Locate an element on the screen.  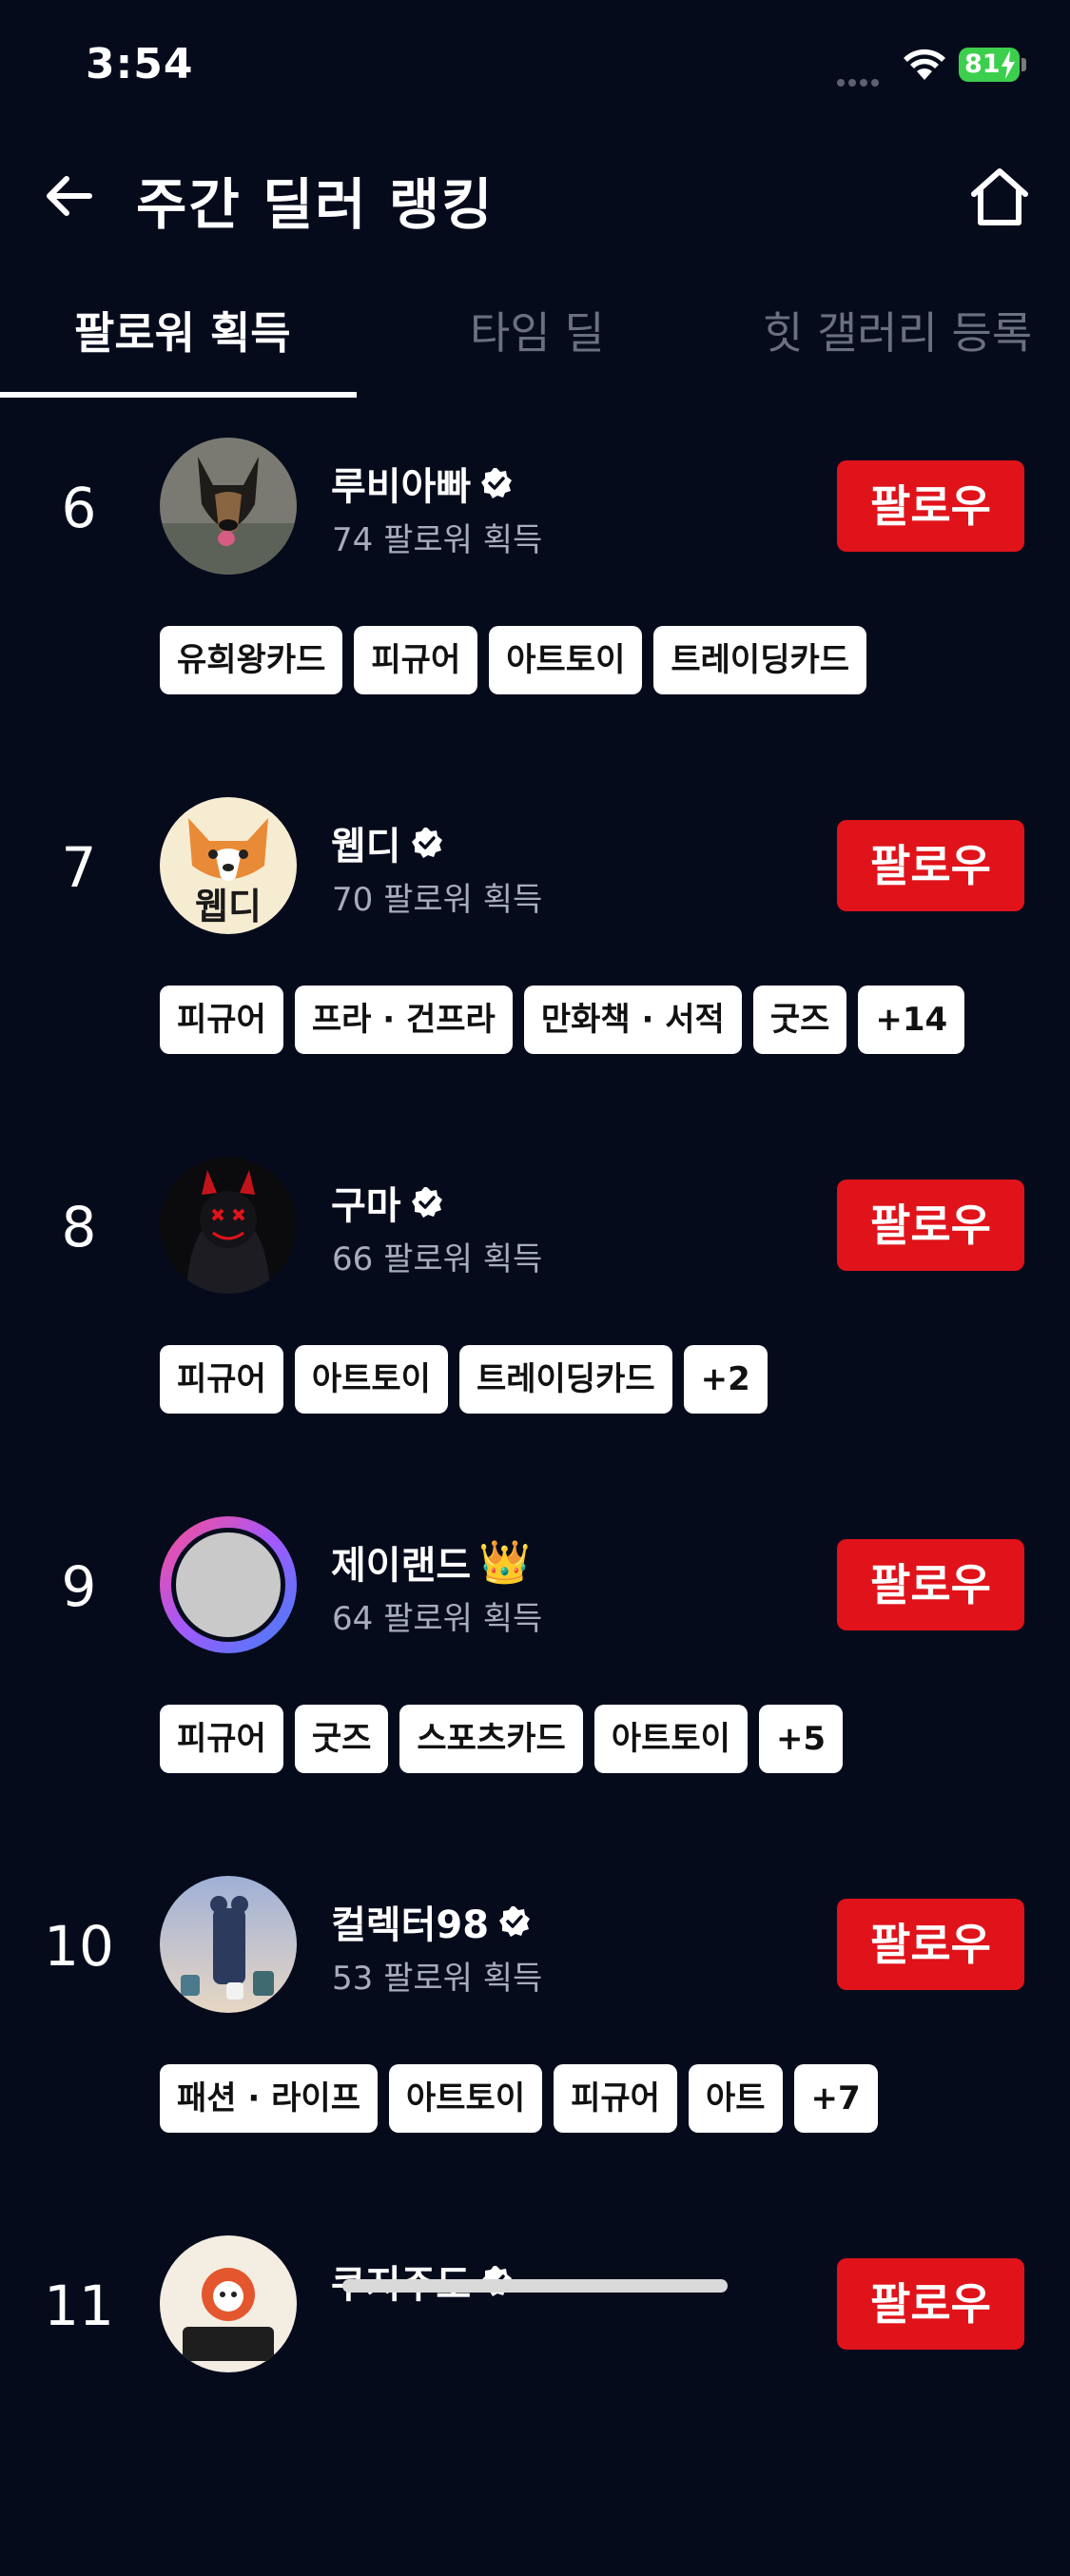
dealer-name-row: 웹디 is located at coordinates (387, 843).